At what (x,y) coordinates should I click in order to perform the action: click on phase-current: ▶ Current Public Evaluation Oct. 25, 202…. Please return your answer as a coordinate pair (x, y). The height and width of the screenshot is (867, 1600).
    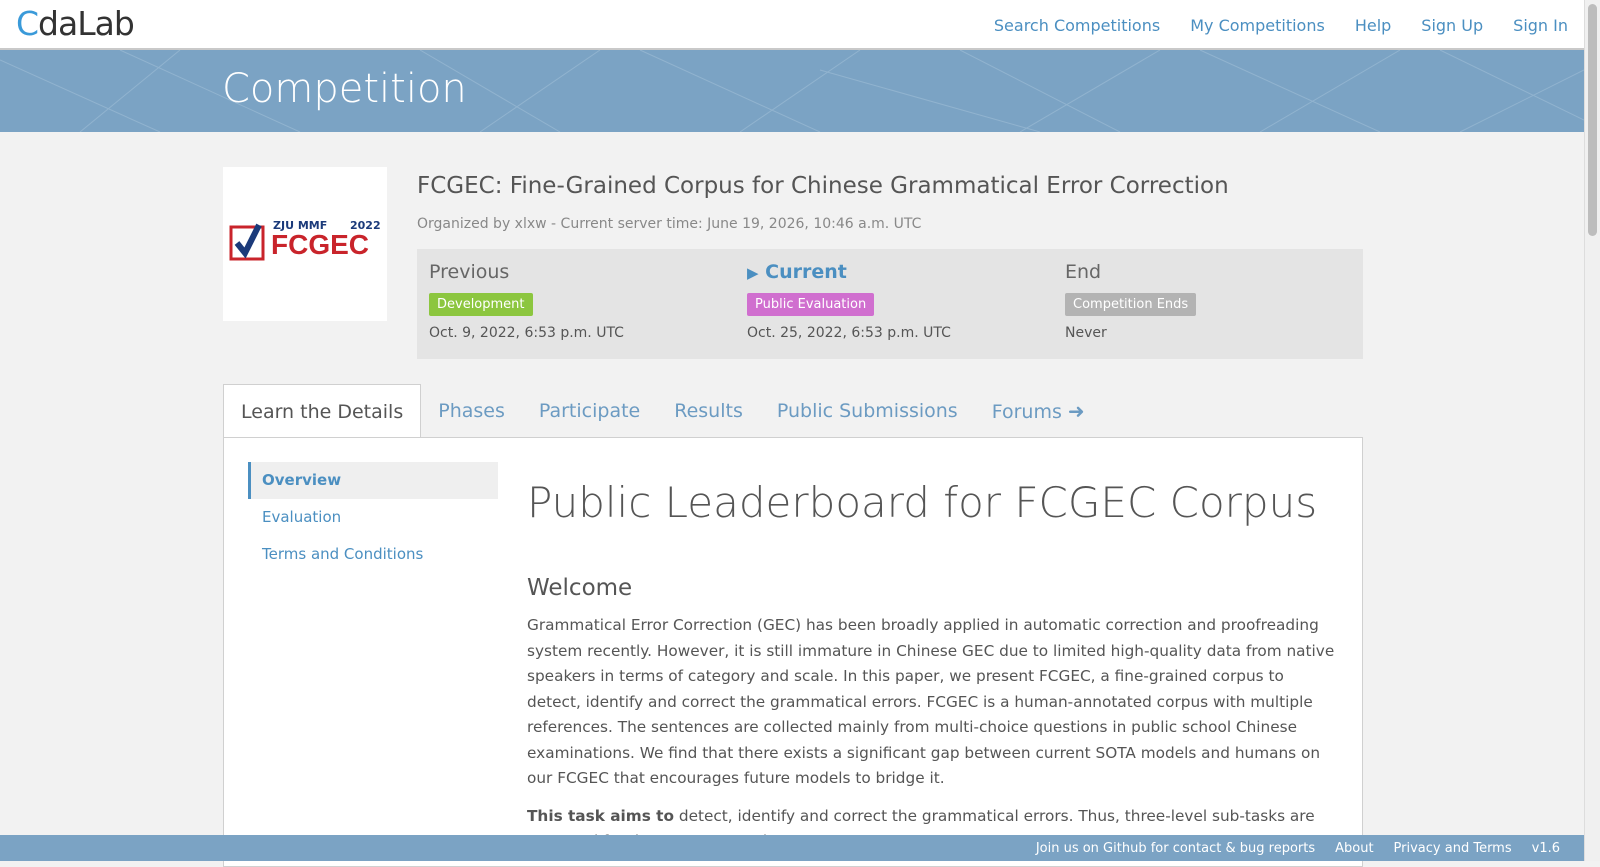
    Looking at the image, I should click on (849, 301).